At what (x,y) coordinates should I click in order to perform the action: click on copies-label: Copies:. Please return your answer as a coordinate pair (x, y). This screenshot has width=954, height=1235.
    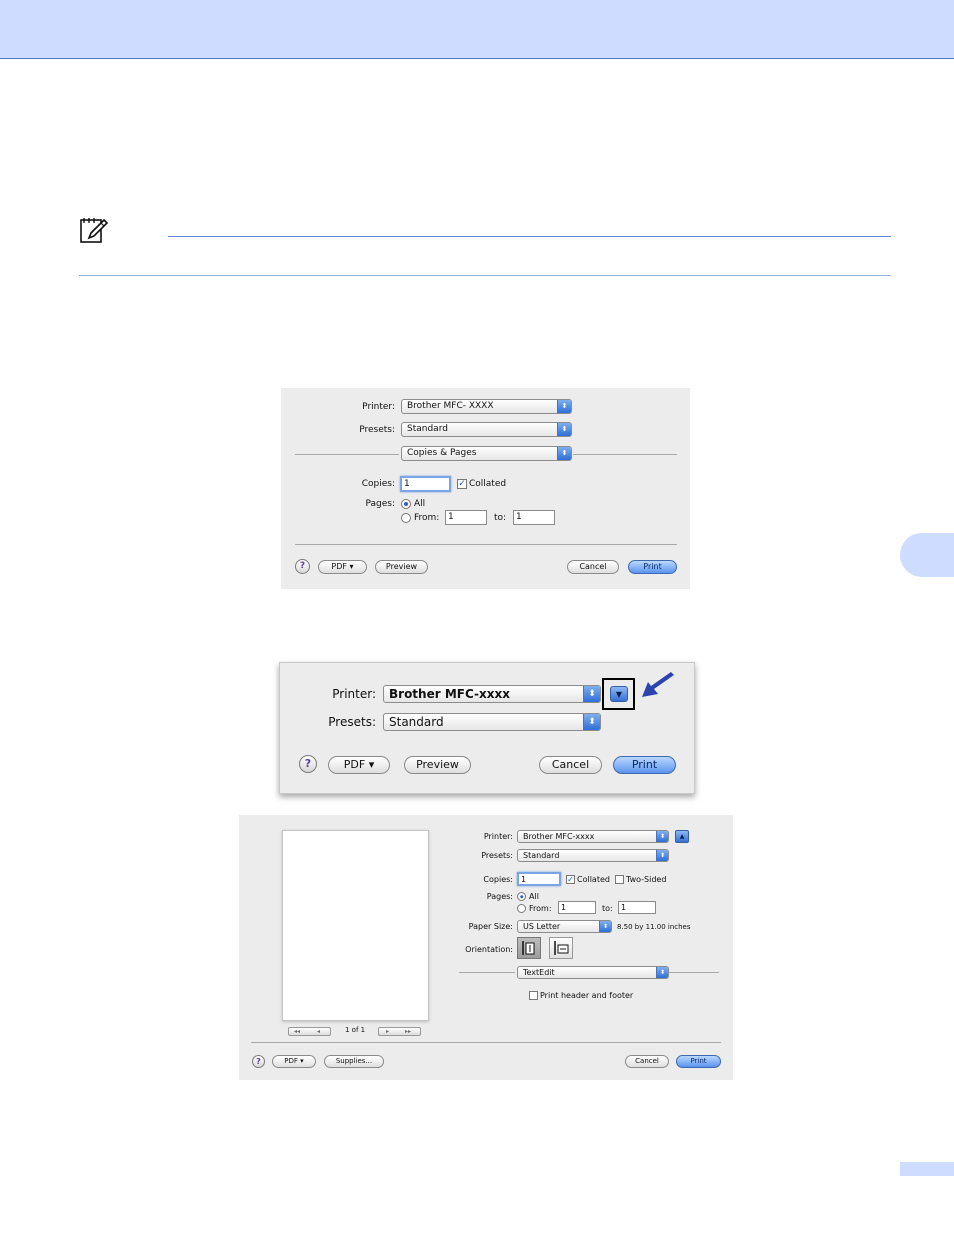
    Looking at the image, I should click on (498, 879).